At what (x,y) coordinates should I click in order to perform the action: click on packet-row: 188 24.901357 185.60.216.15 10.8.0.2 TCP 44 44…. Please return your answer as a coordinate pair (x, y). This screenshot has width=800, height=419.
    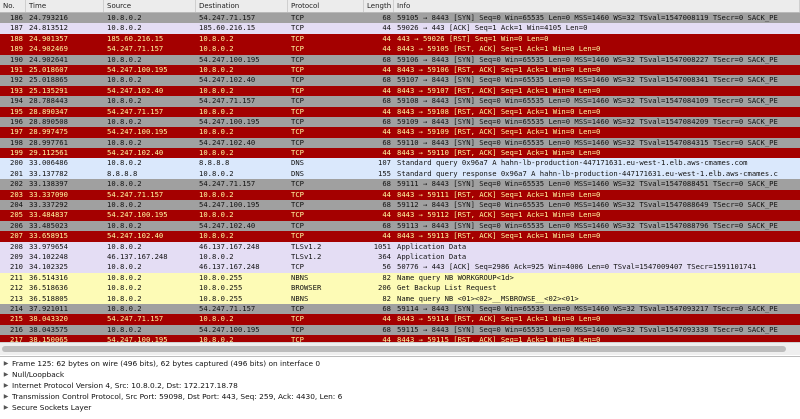
    Looking at the image, I should click on (400, 39).